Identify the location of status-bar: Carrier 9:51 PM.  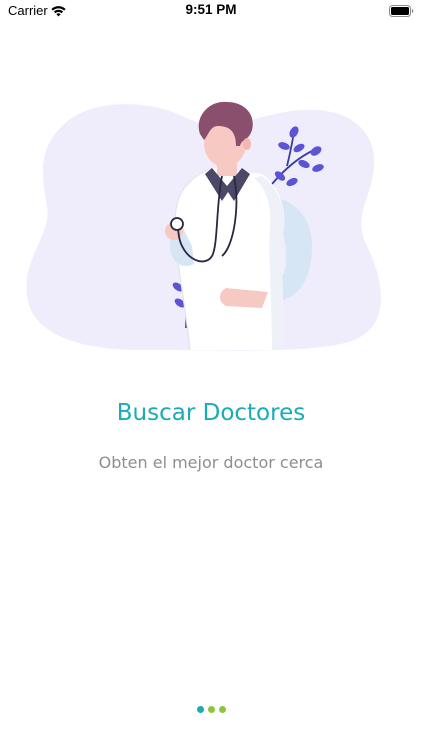
(211, 12).